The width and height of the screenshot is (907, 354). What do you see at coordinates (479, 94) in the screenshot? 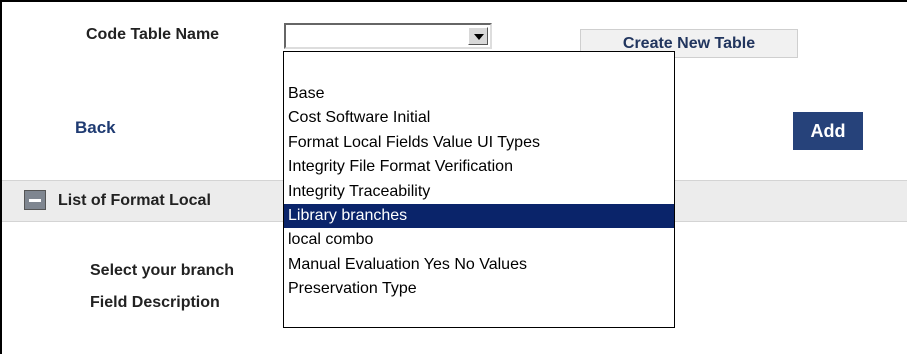
I see `dropdown-option: Base` at bounding box center [479, 94].